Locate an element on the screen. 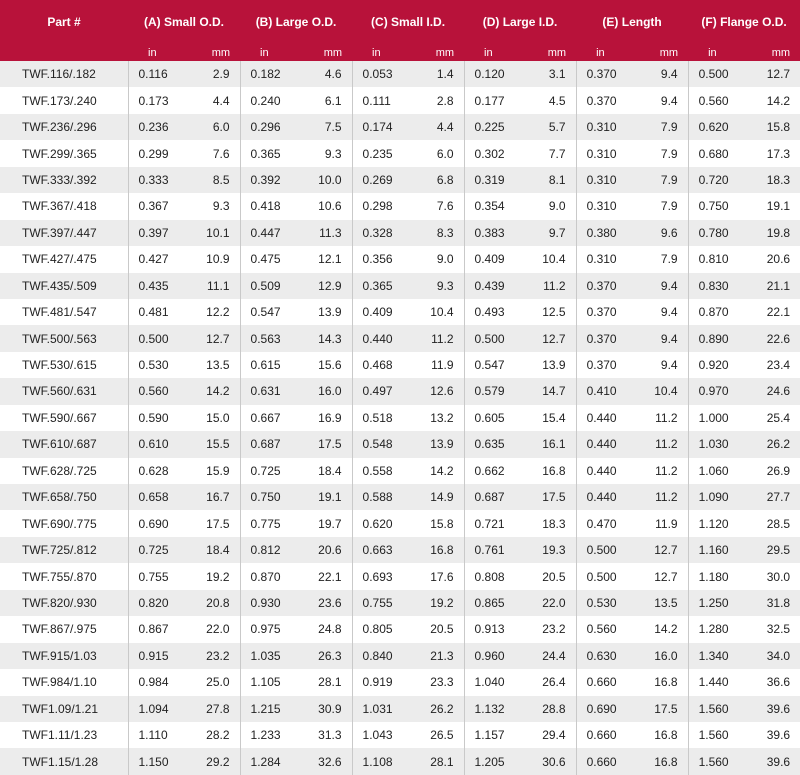  large-od-in-cell: 0.615 is located at coordinates (268, 365).